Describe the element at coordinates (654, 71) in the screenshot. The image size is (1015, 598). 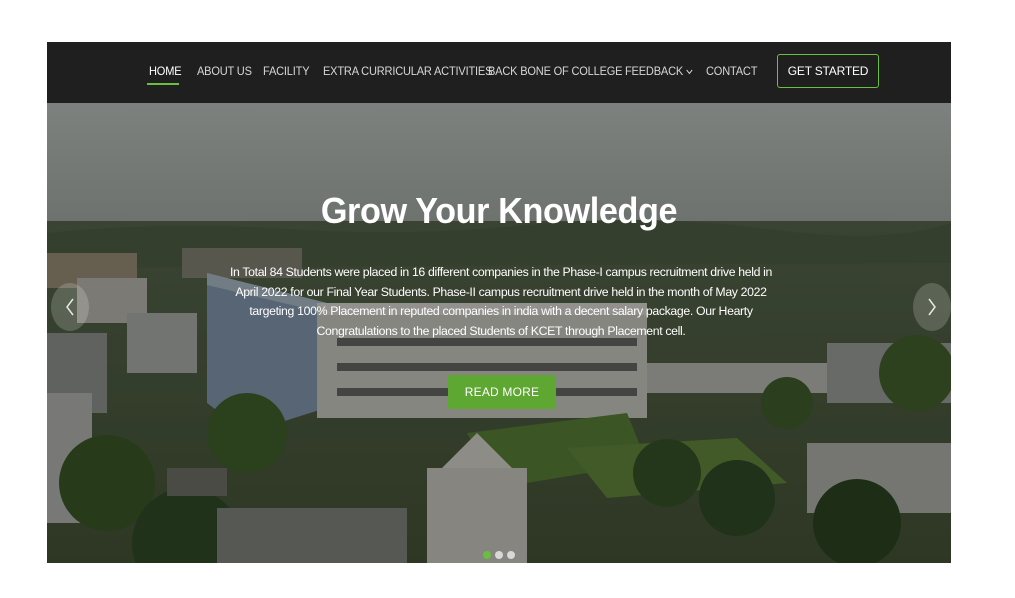
I see `nav-item-feedback-label: FEEDBACK` at that location.